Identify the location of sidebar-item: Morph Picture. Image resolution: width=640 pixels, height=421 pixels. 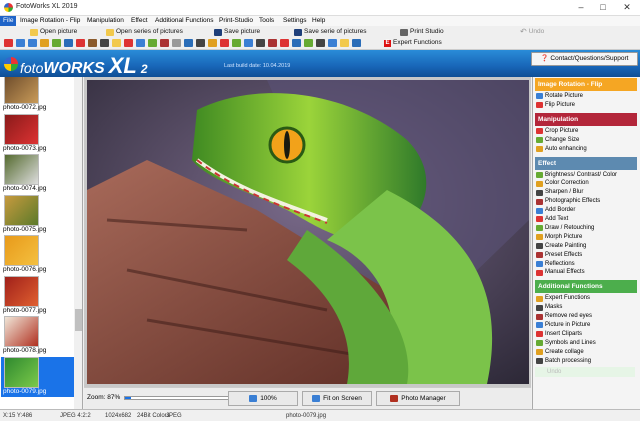
(559, 237).